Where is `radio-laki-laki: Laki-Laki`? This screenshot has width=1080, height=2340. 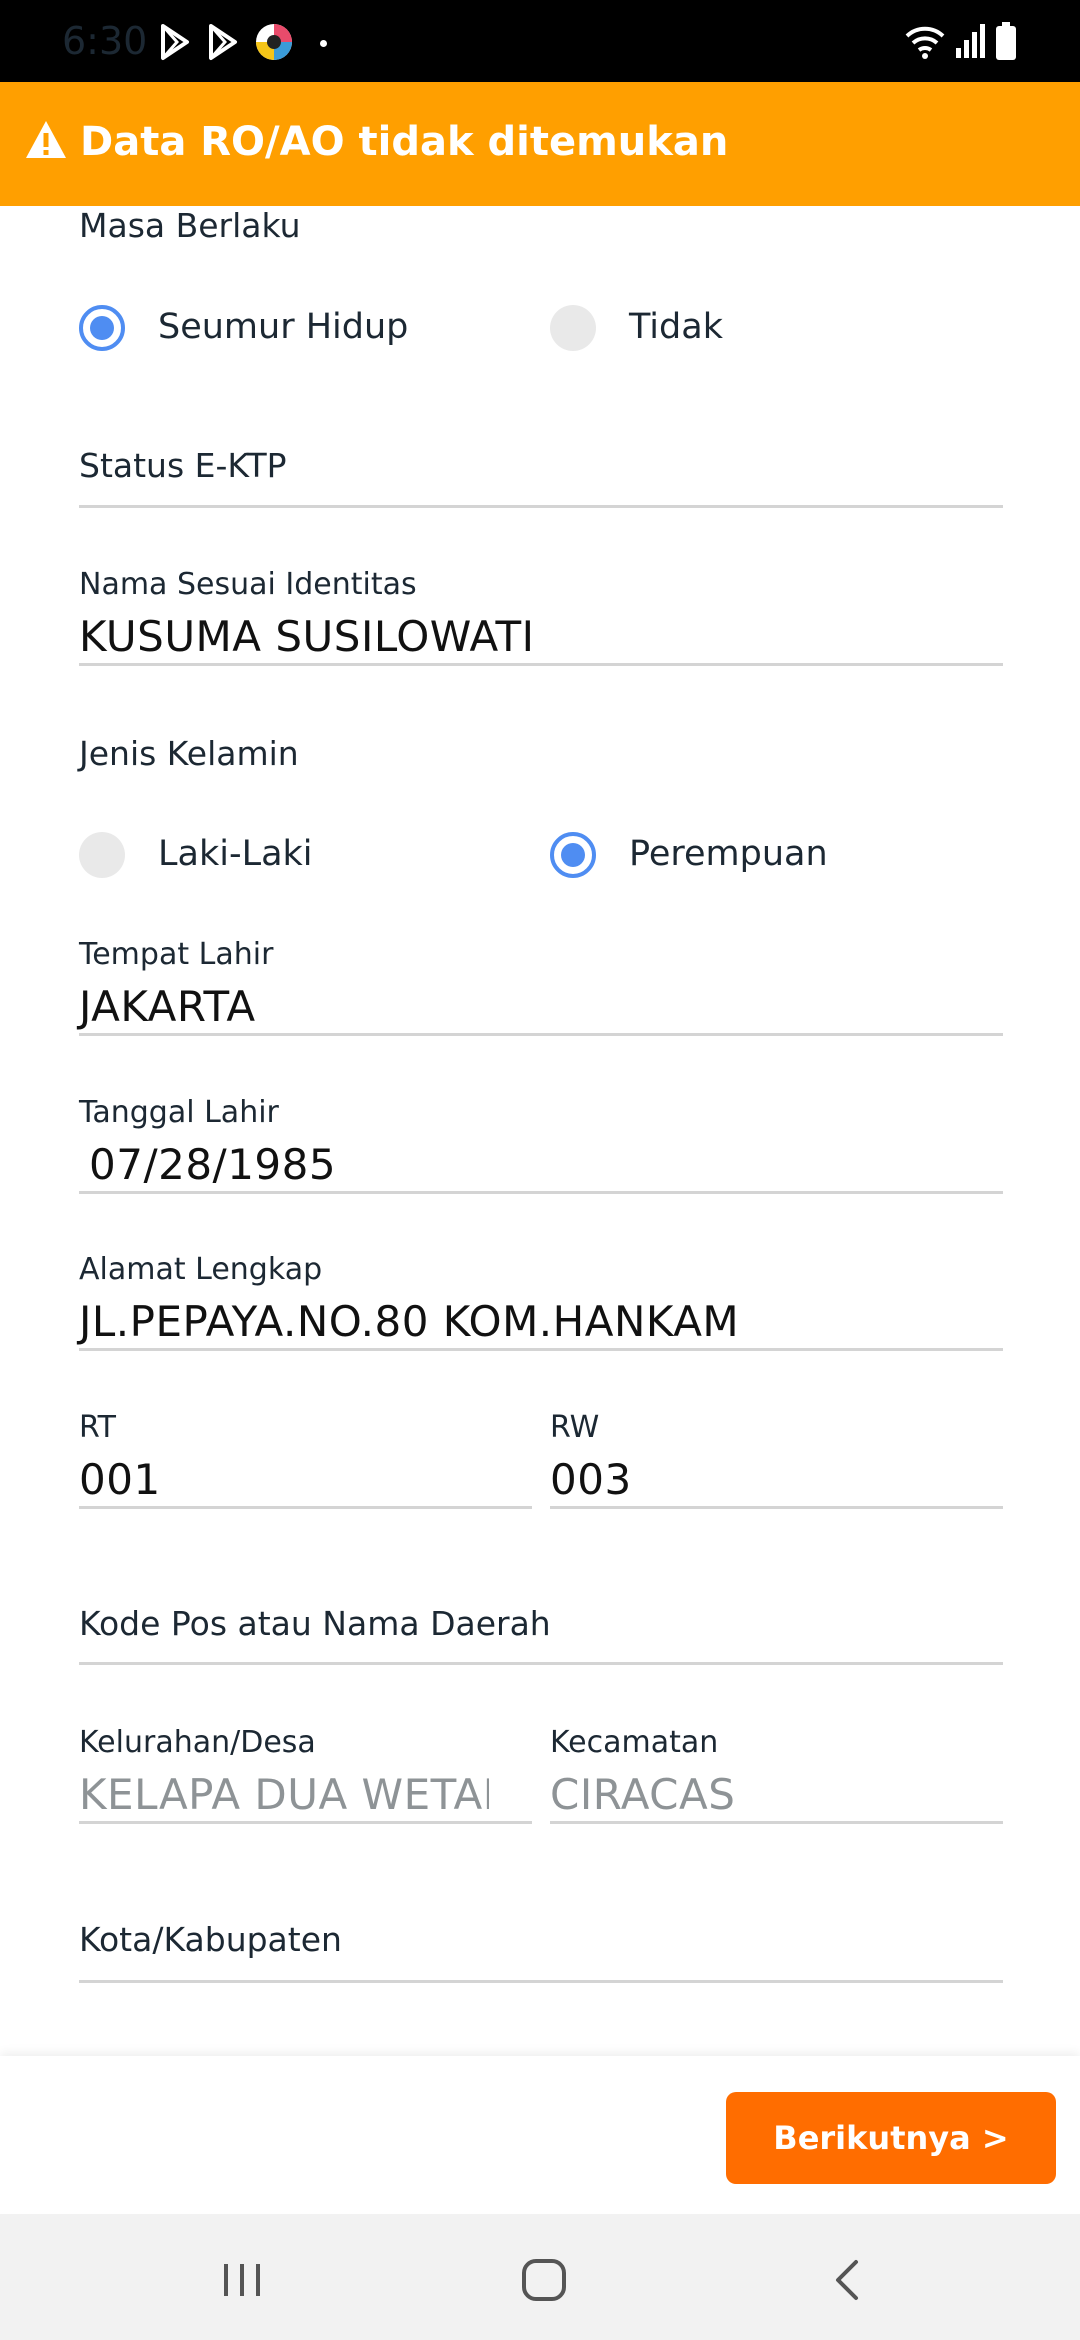 radio-laki-laki: Laki-Laki is located at coordinates (299, 855).